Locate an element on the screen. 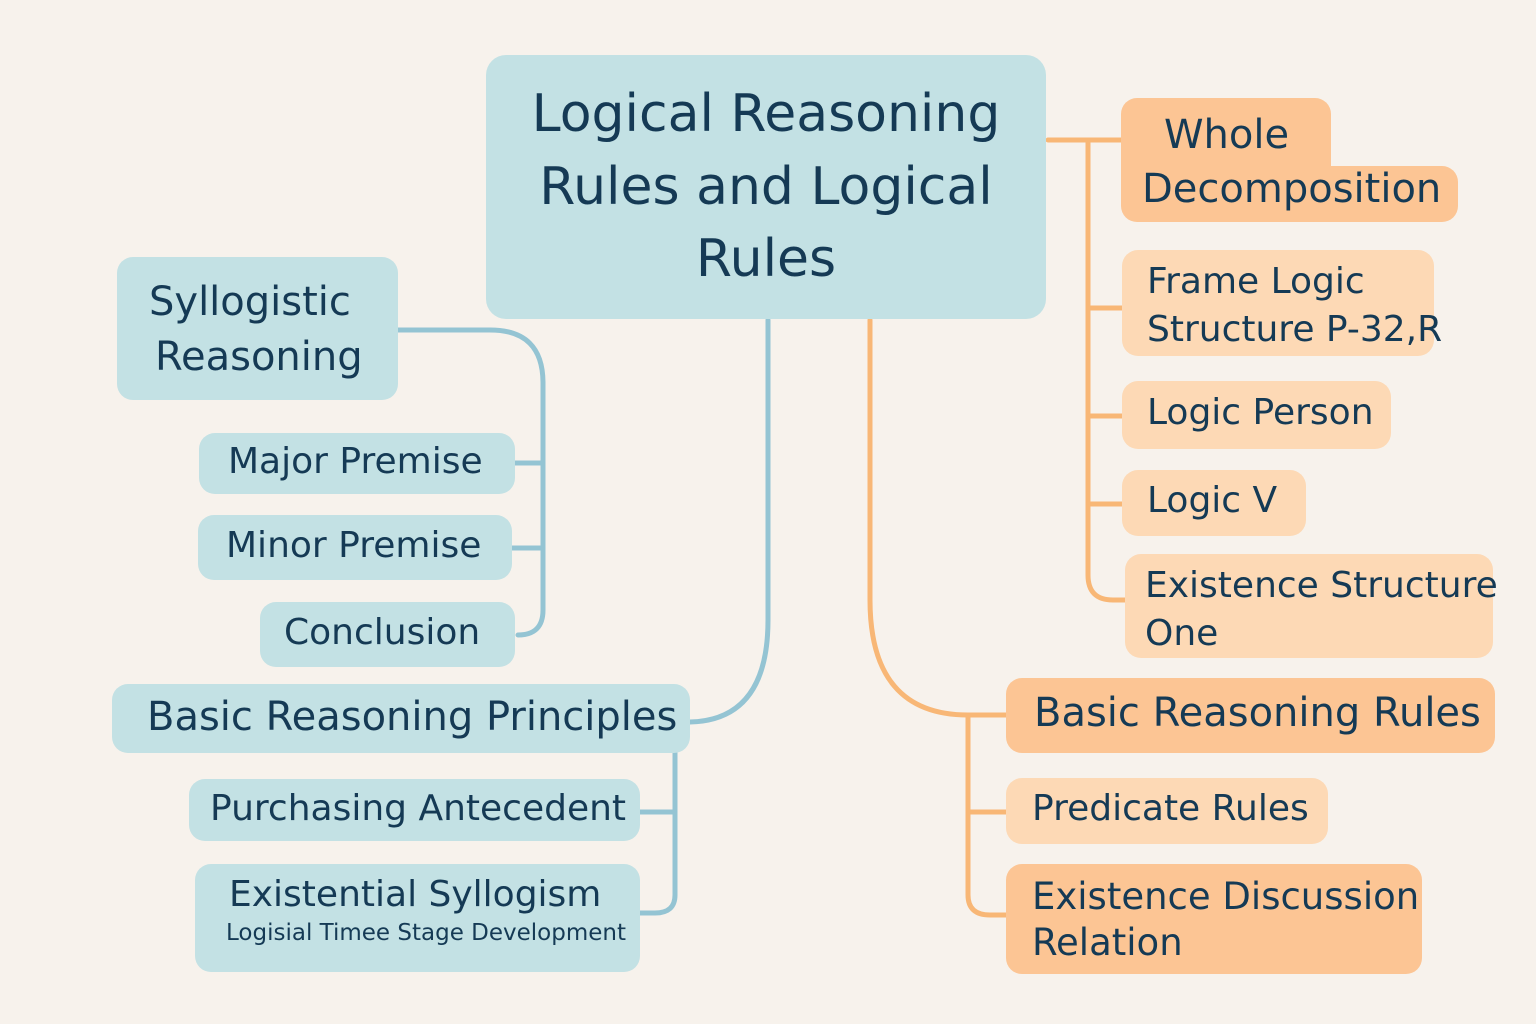 Image resolution: width=1536 pixels, height=1024 pixels. purchasing-antecedent-label: Purchasing Antecedent is located at coordinates (418, 808).